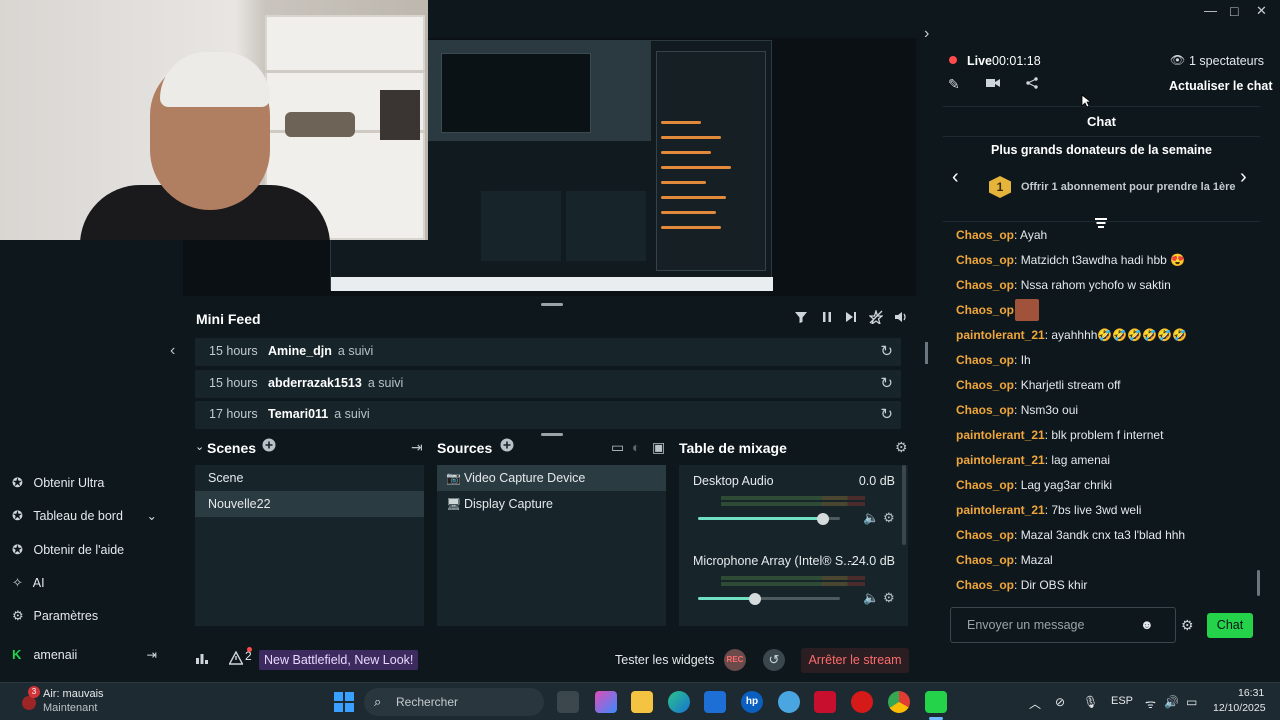 The image size is (1280, 720). What do you see at coordinates (715, 702) in the screenshot?
I see `store-icon` at bounding box center [715, 702].